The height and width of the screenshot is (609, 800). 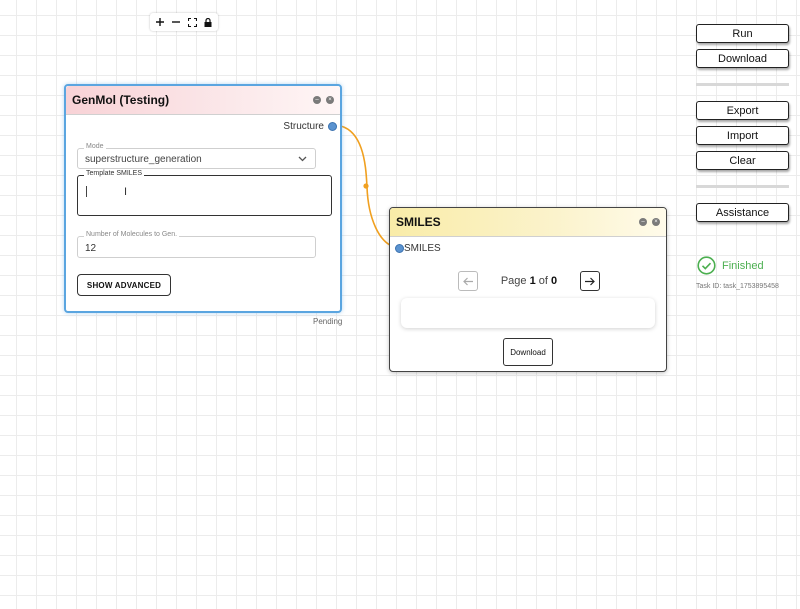 What do you see at coordinates (528, 352) in the screenshot?
I see `smiles-download-button: Download` at bounding box center [528, 352].